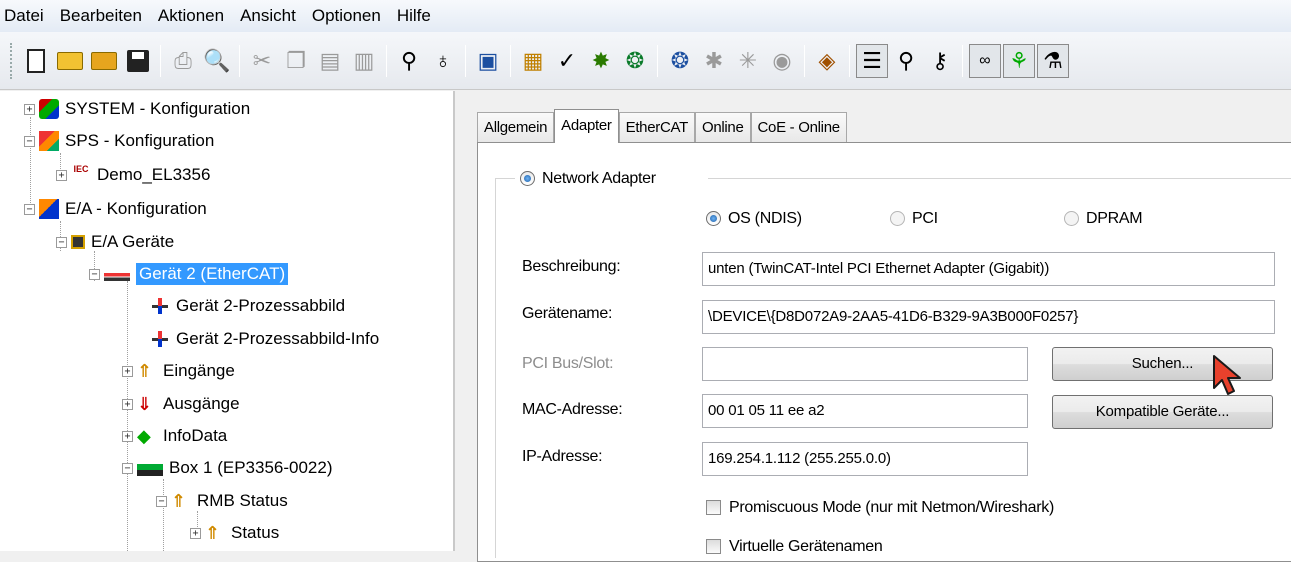  What do you see at coordinates (70, 61) in the screenshot?
I see `open-file-icon` at bounding box center [70, 61].